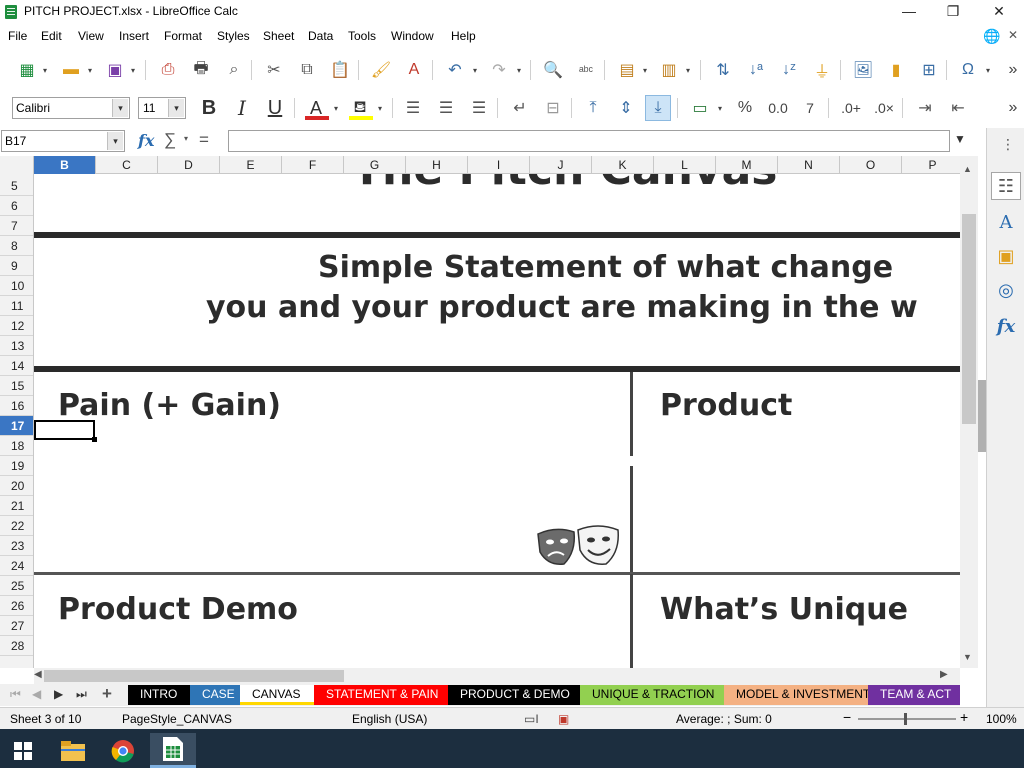  I want to click on column-header-g: G, so click(375, 165).